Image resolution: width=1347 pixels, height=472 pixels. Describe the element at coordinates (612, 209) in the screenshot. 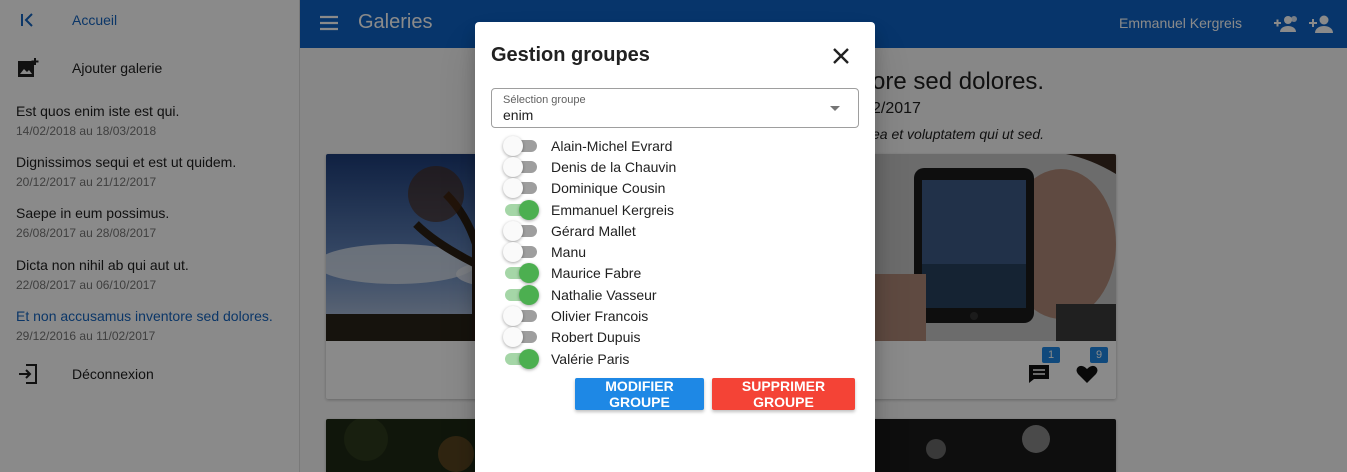

I see `member-name: Emmanuel Kergreis` at that location.